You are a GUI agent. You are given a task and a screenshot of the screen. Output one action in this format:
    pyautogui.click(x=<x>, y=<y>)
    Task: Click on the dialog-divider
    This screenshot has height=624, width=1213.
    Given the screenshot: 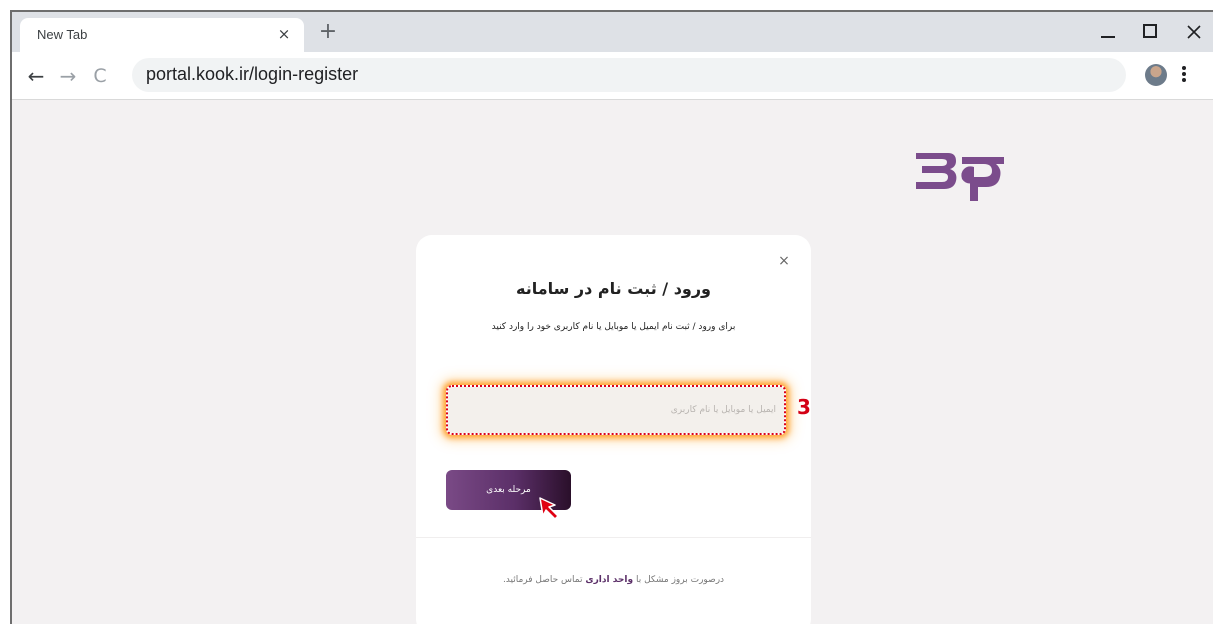 What is the action you would take?
    pyautogui.click(x=613, y=537)
    